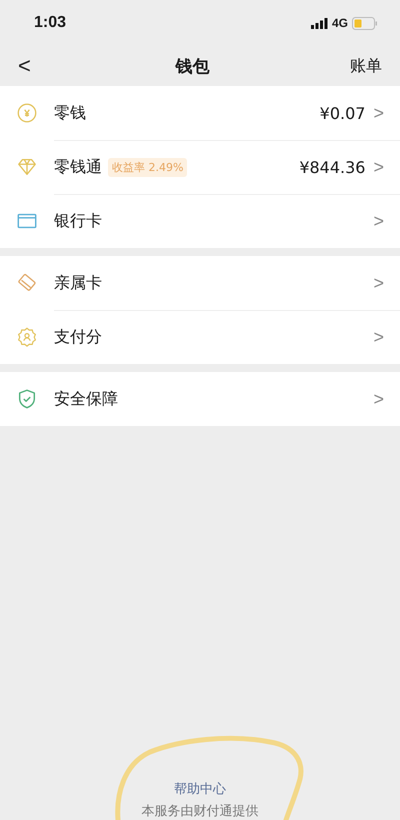 Image resolution: width=400 pixels, height=820 pixels. I want to click on network-type: 4G, so click(340, 23).